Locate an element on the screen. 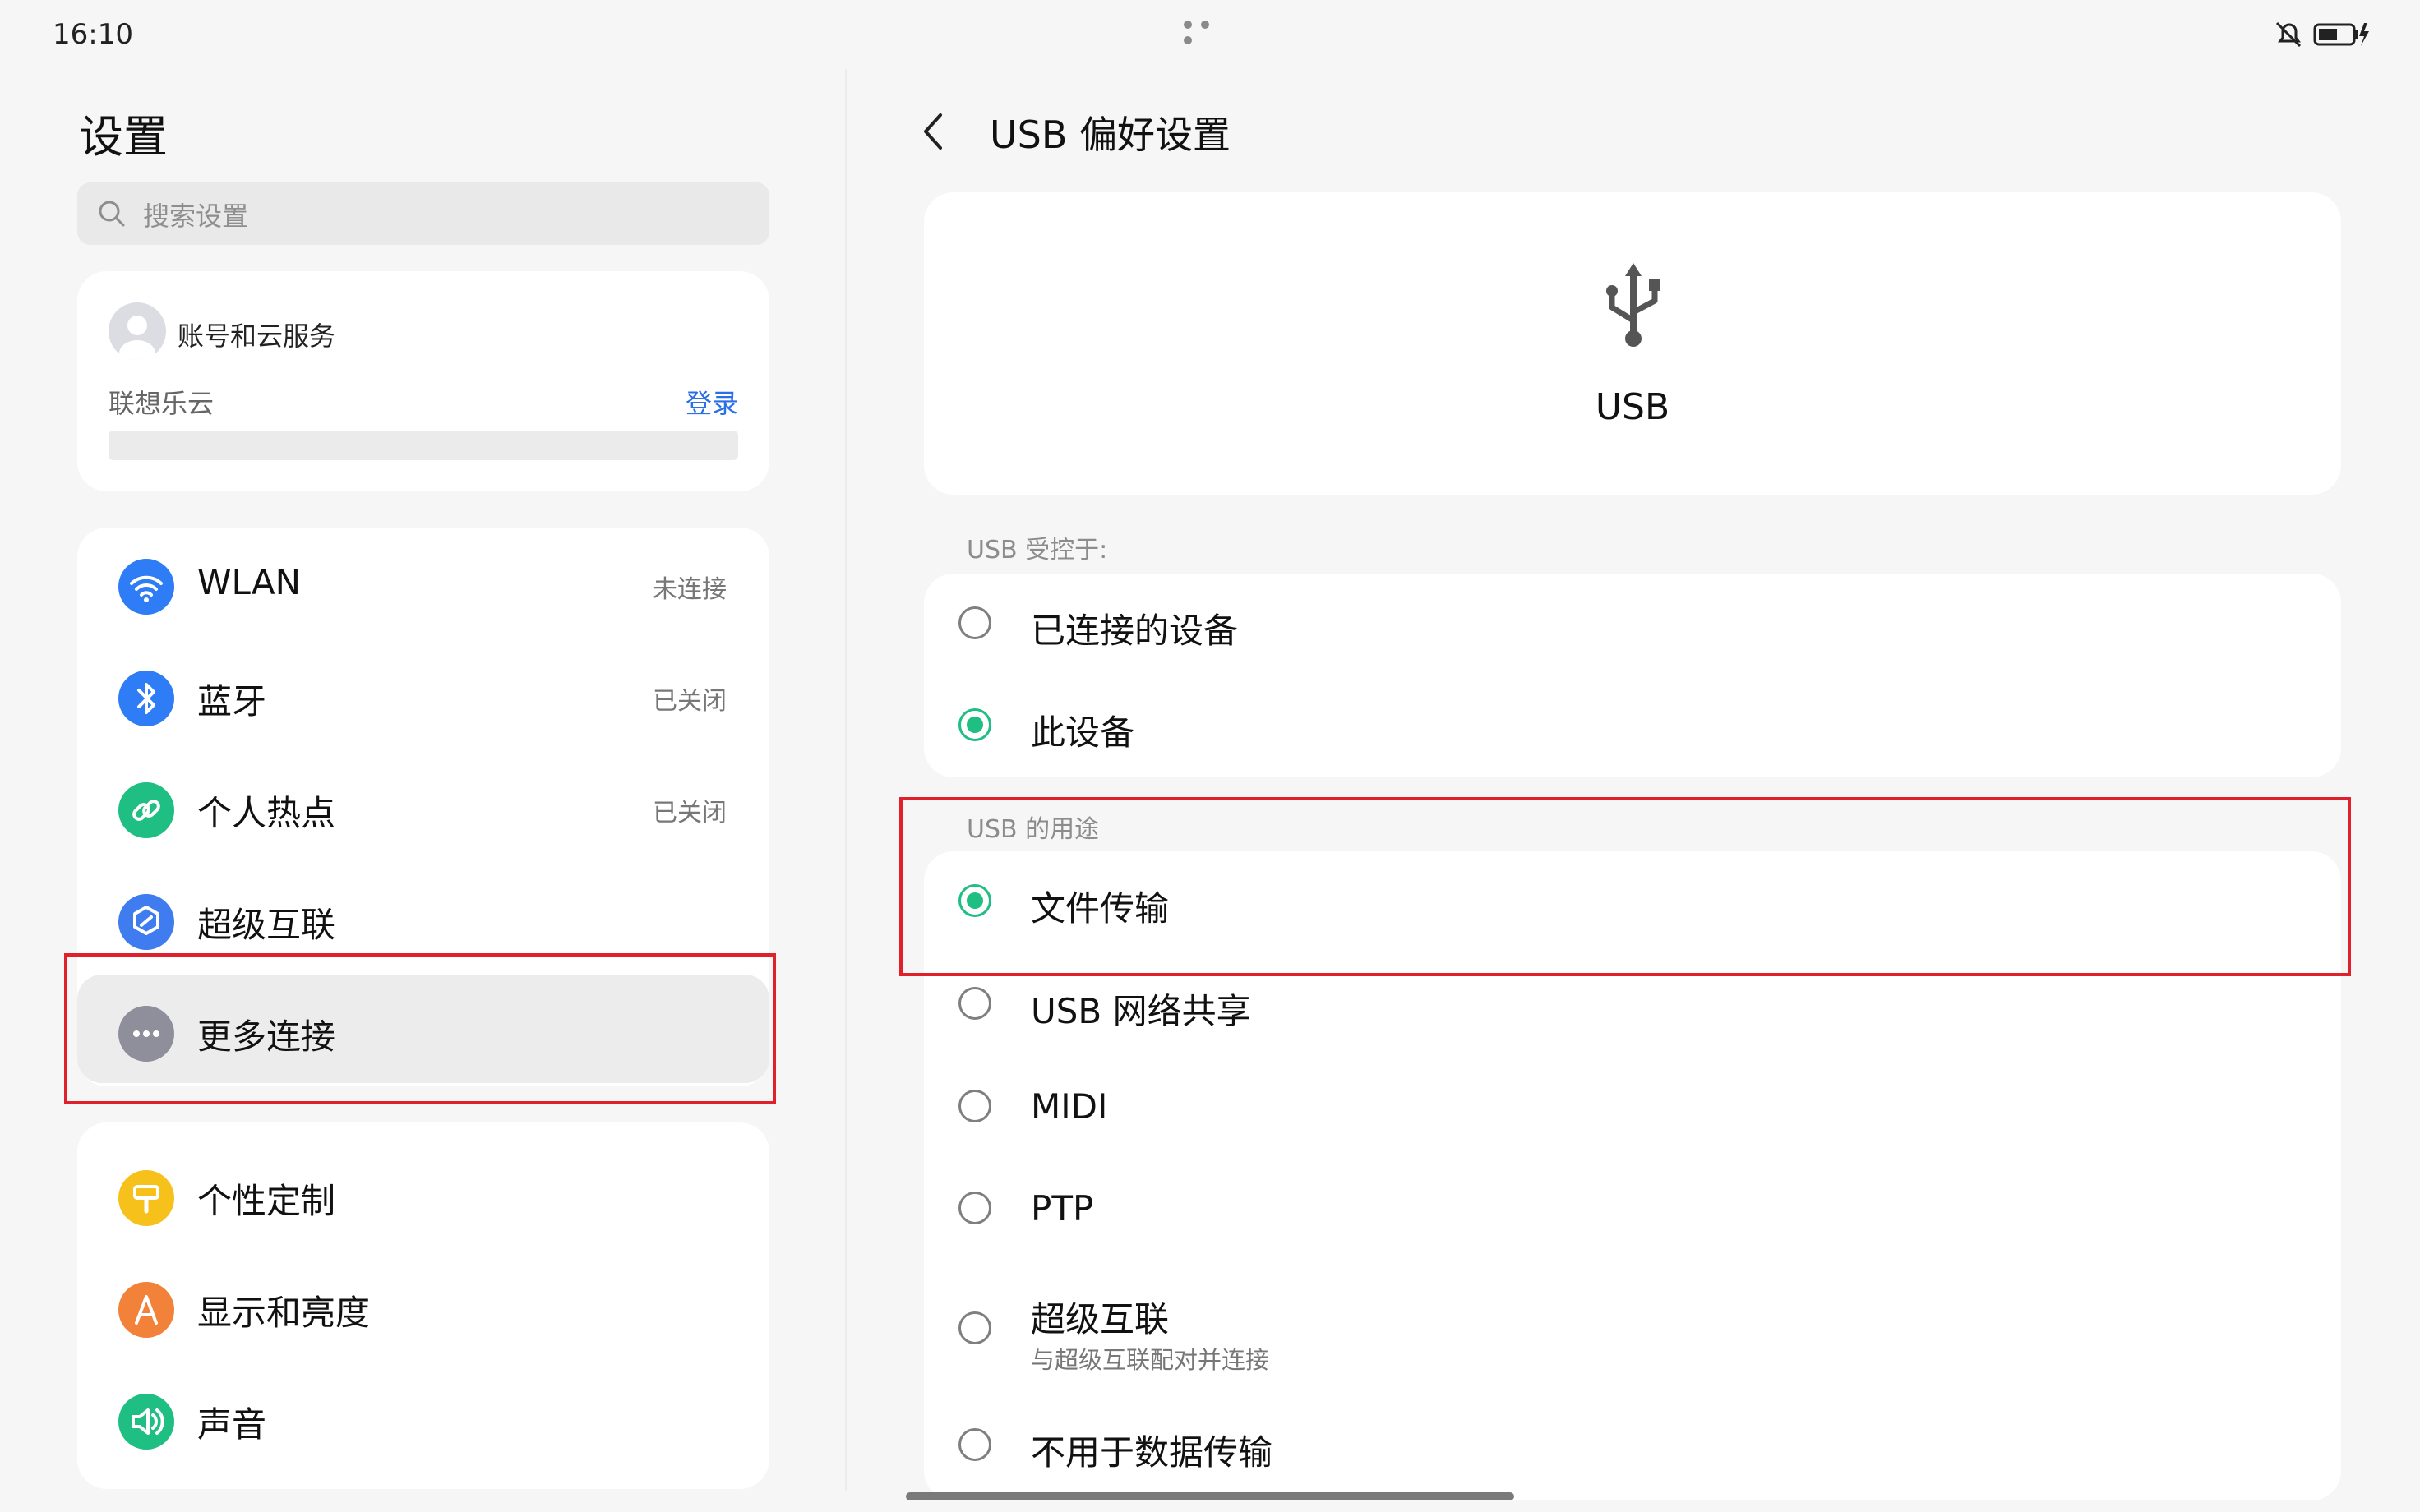  highlight-box-more-connections is located at coordinates (420, 1028).